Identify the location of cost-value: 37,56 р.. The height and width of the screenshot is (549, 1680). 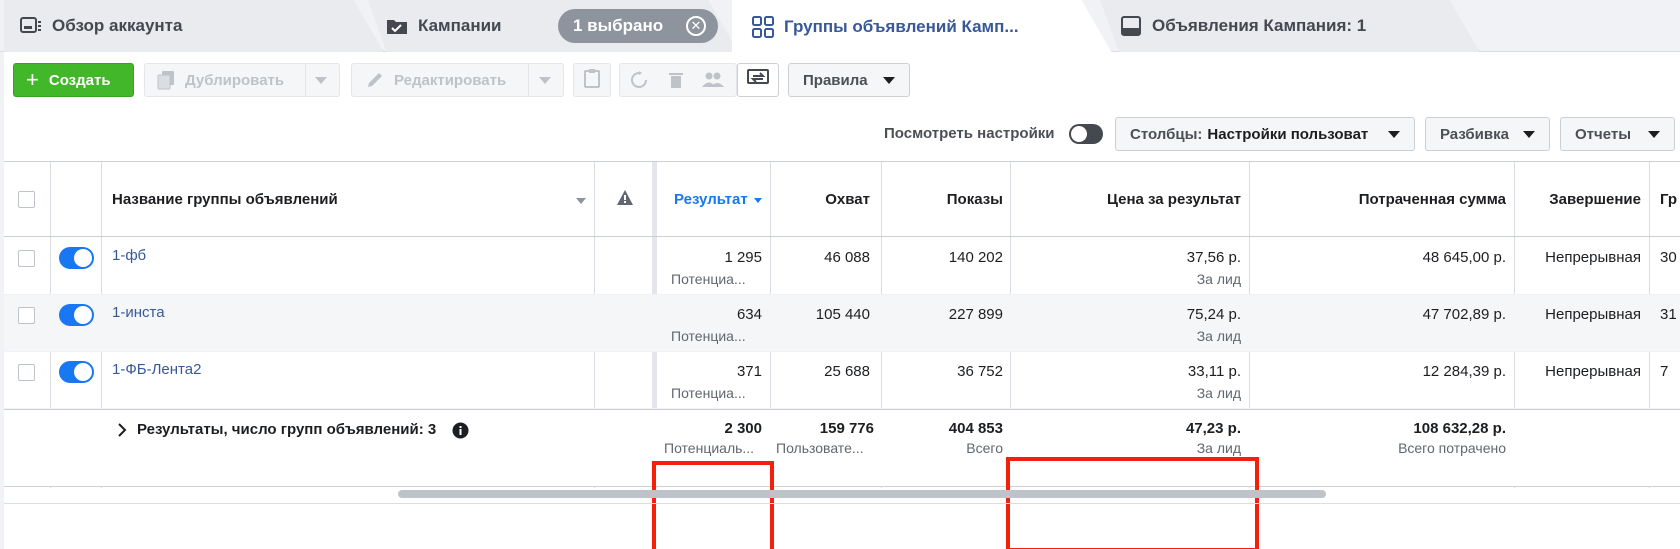
(1213, 257).